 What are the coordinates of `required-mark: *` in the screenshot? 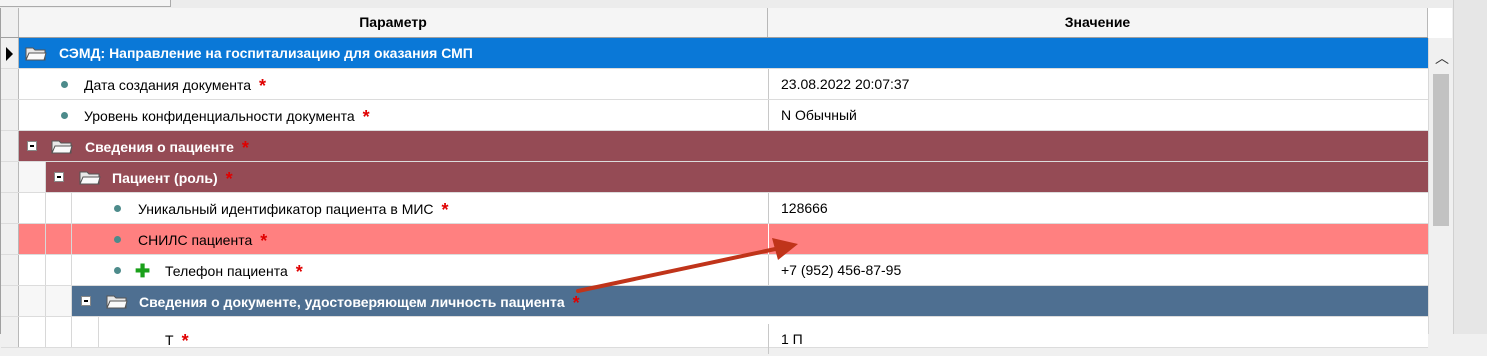 It's located at (185, 341).